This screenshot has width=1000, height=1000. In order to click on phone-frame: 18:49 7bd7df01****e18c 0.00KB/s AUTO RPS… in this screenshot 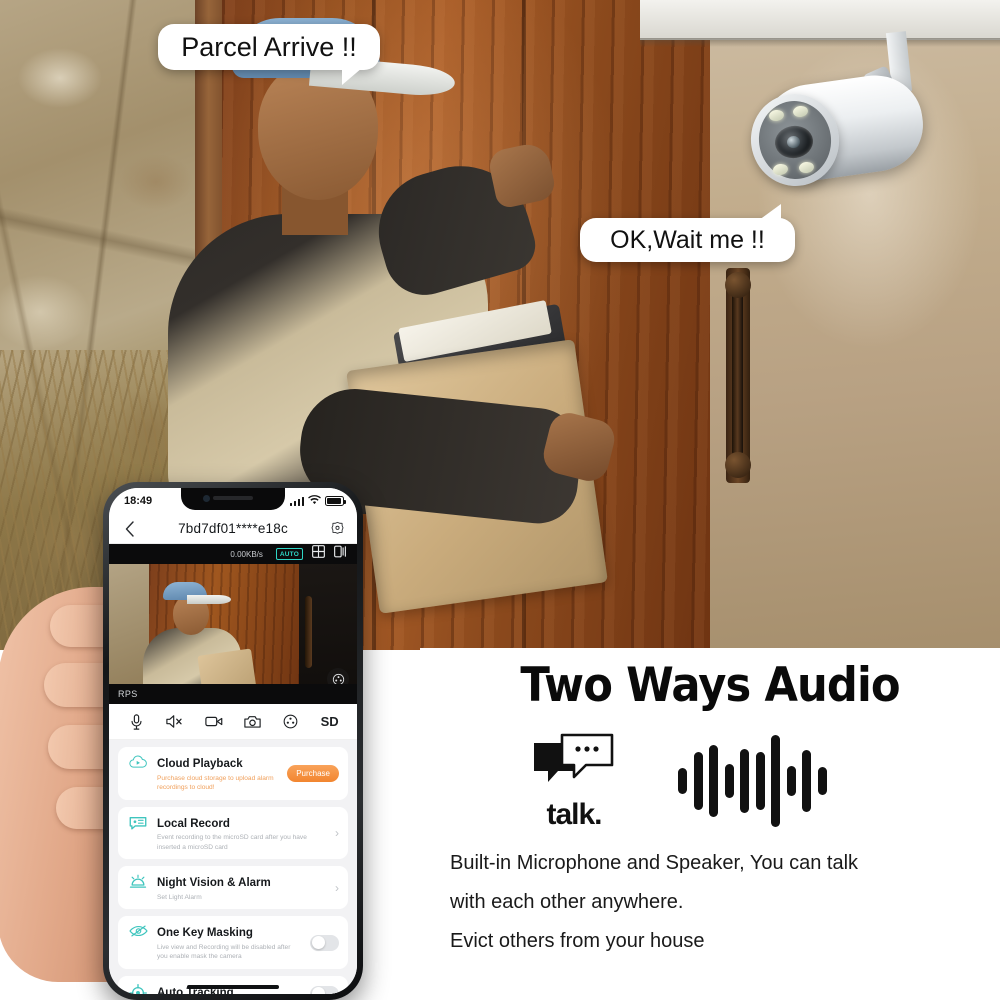, I will do `click(233, 741)`.